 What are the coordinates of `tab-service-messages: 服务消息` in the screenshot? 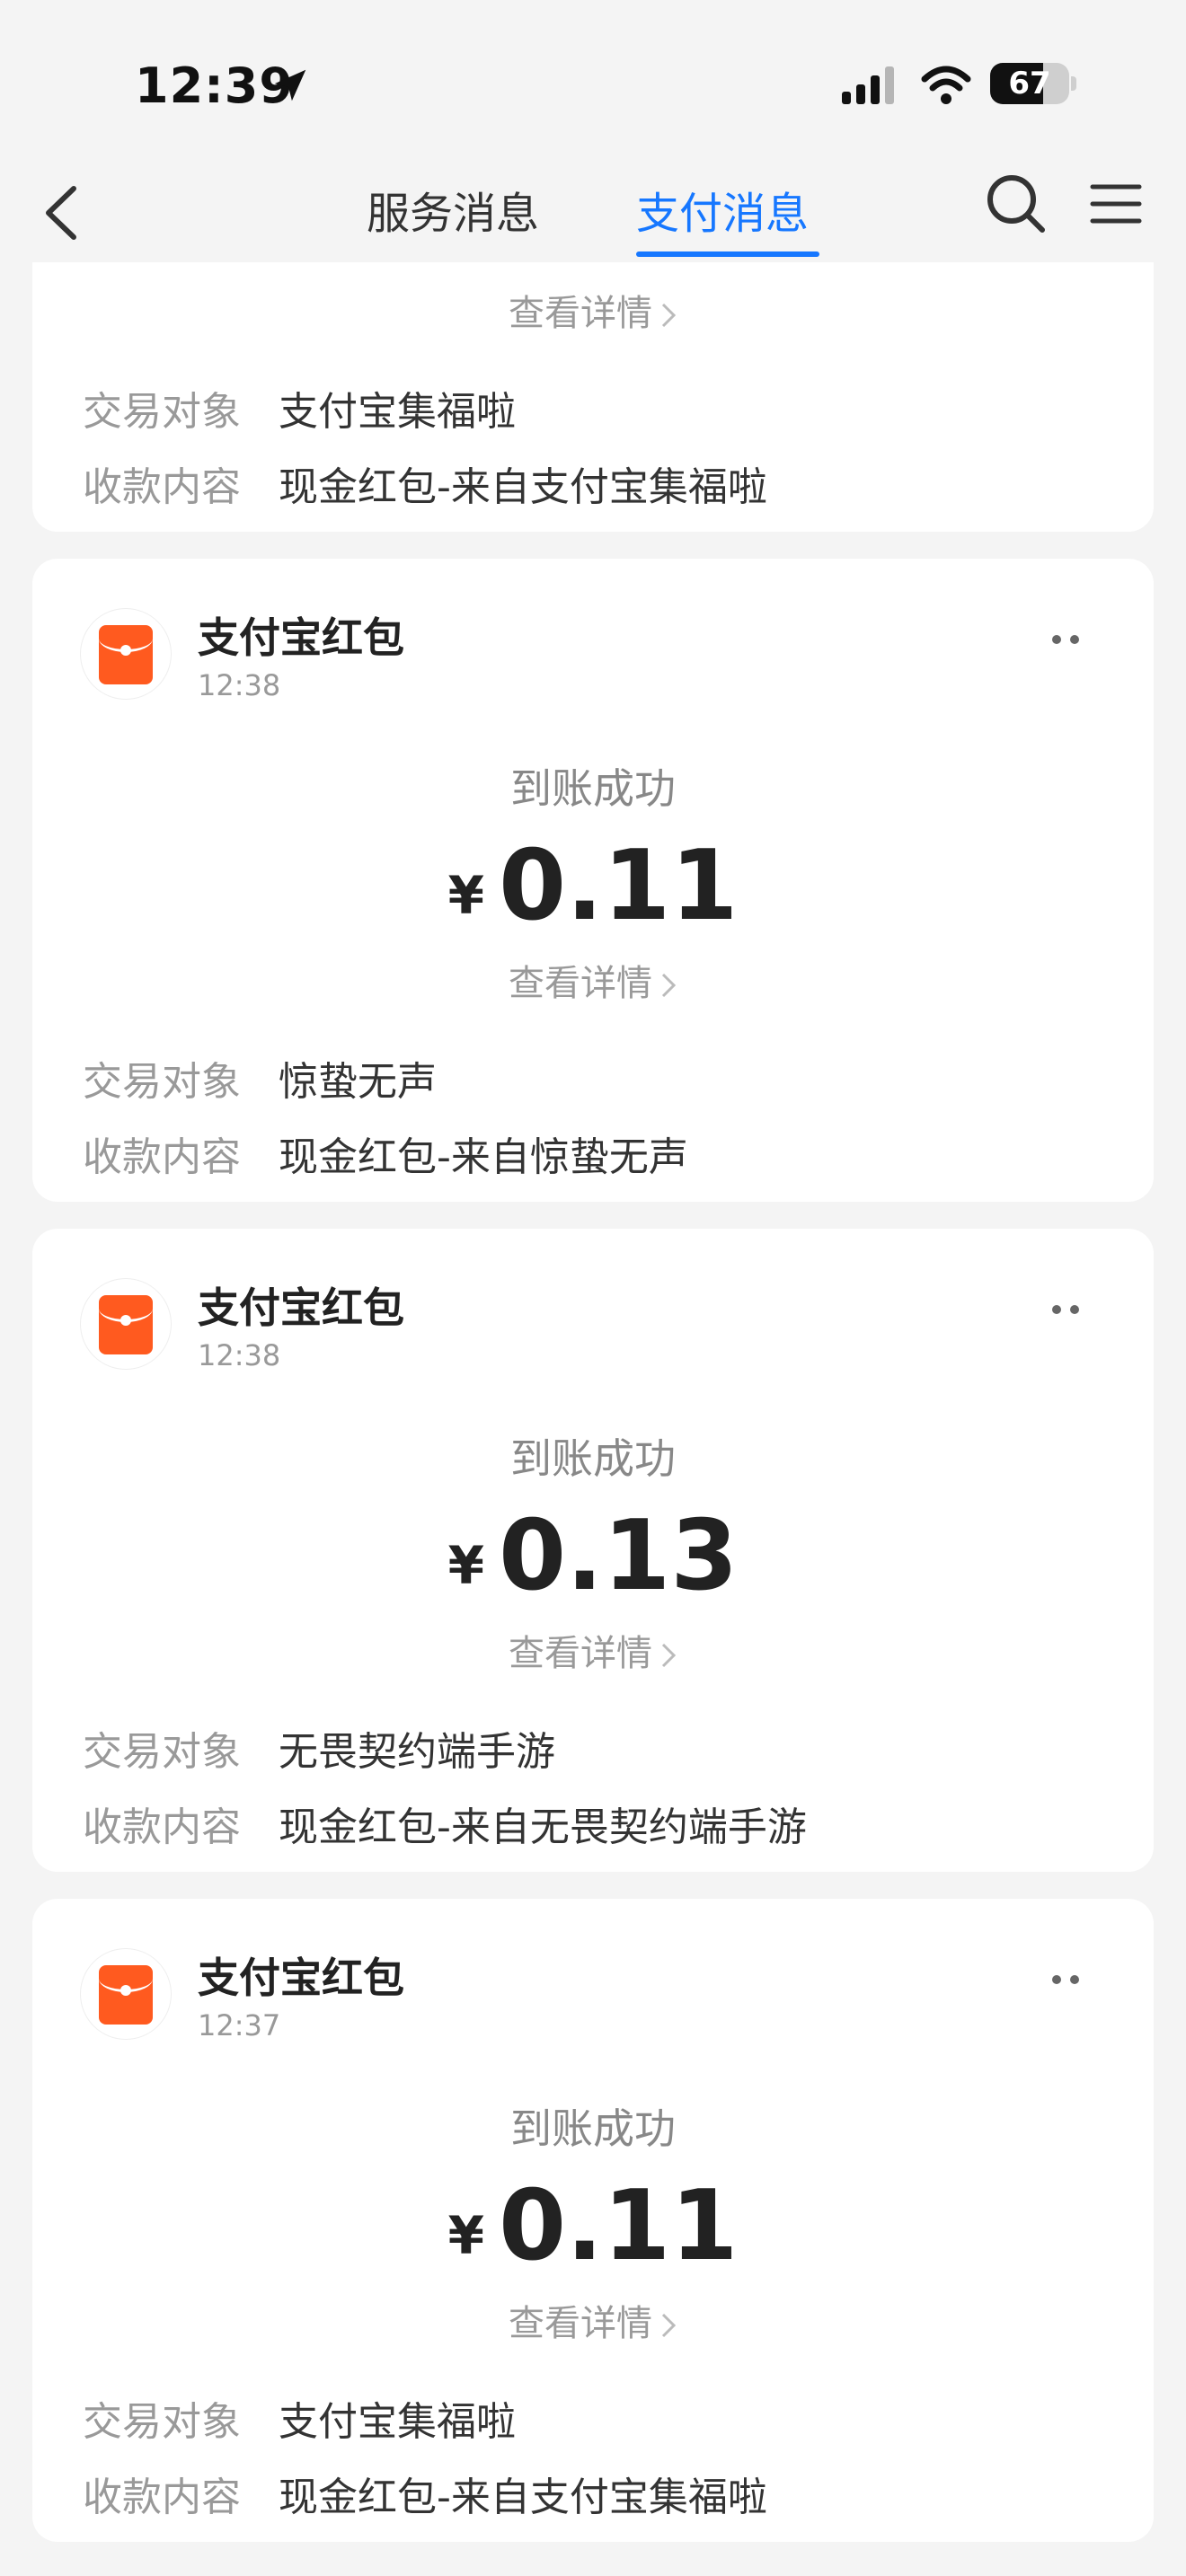 It's located at (453, 214).